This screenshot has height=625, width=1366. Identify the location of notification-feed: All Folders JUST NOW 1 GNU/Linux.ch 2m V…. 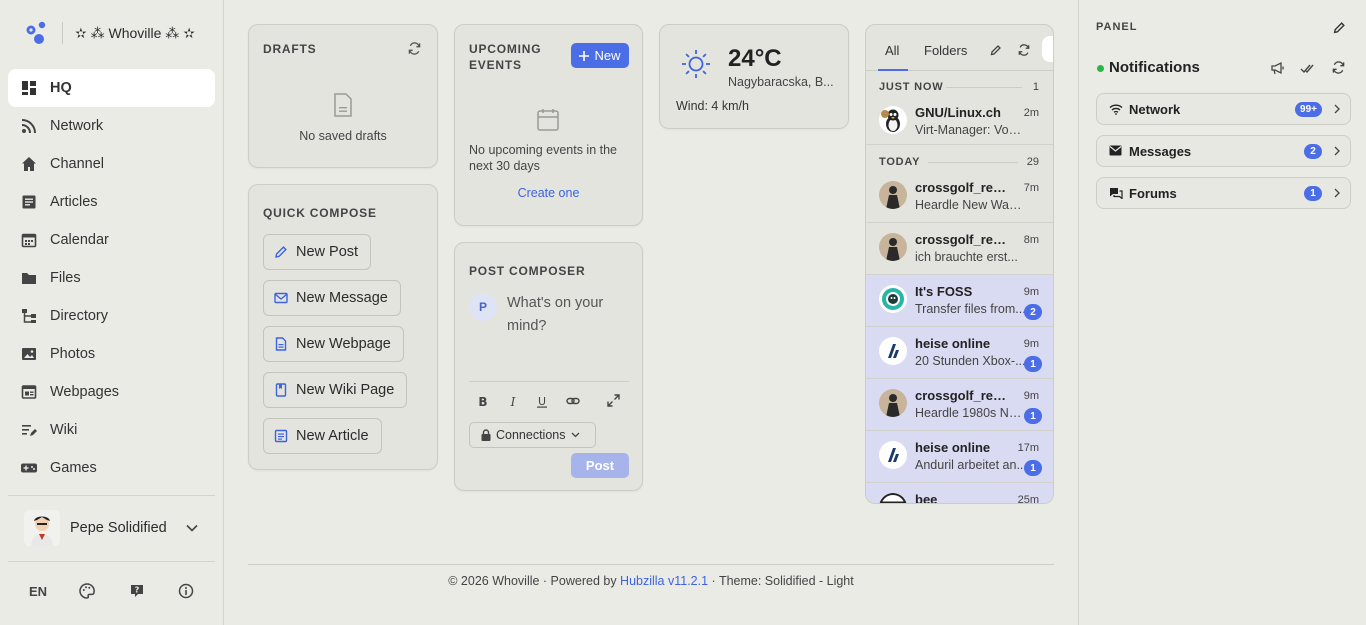
(959, 264).